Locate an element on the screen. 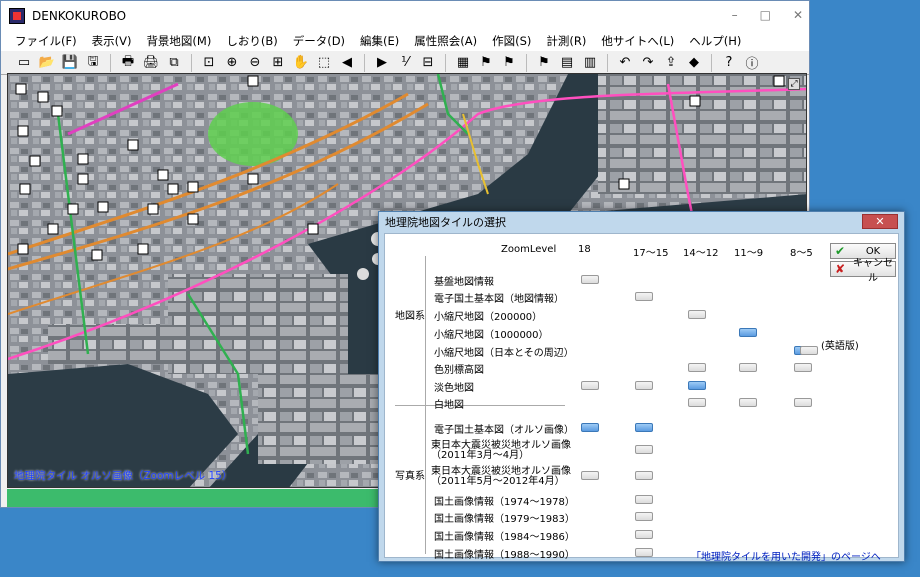 This screenshot has height=577, width=920. menu-item: データ(D) is located at coordinates (319, 41).